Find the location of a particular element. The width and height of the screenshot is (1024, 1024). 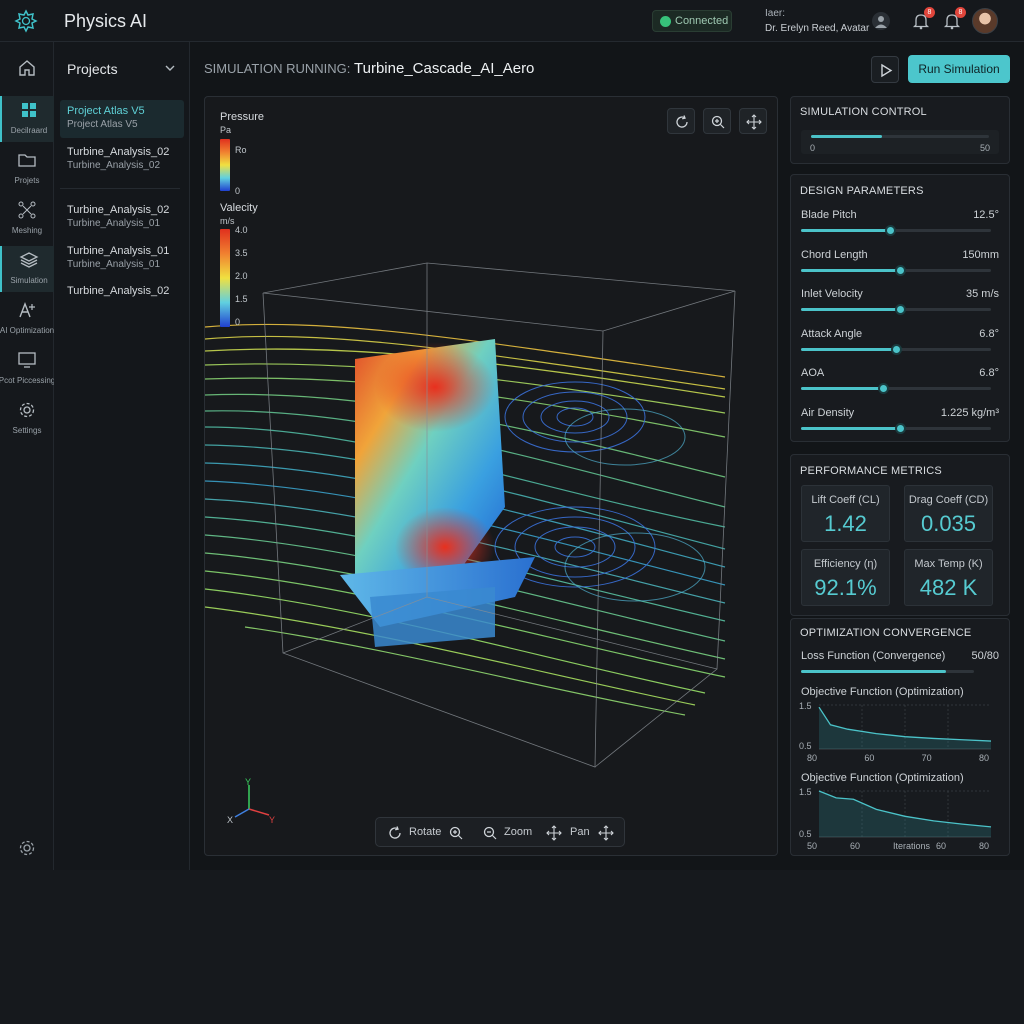

reset-view-button is located at coordinates (681, 121).